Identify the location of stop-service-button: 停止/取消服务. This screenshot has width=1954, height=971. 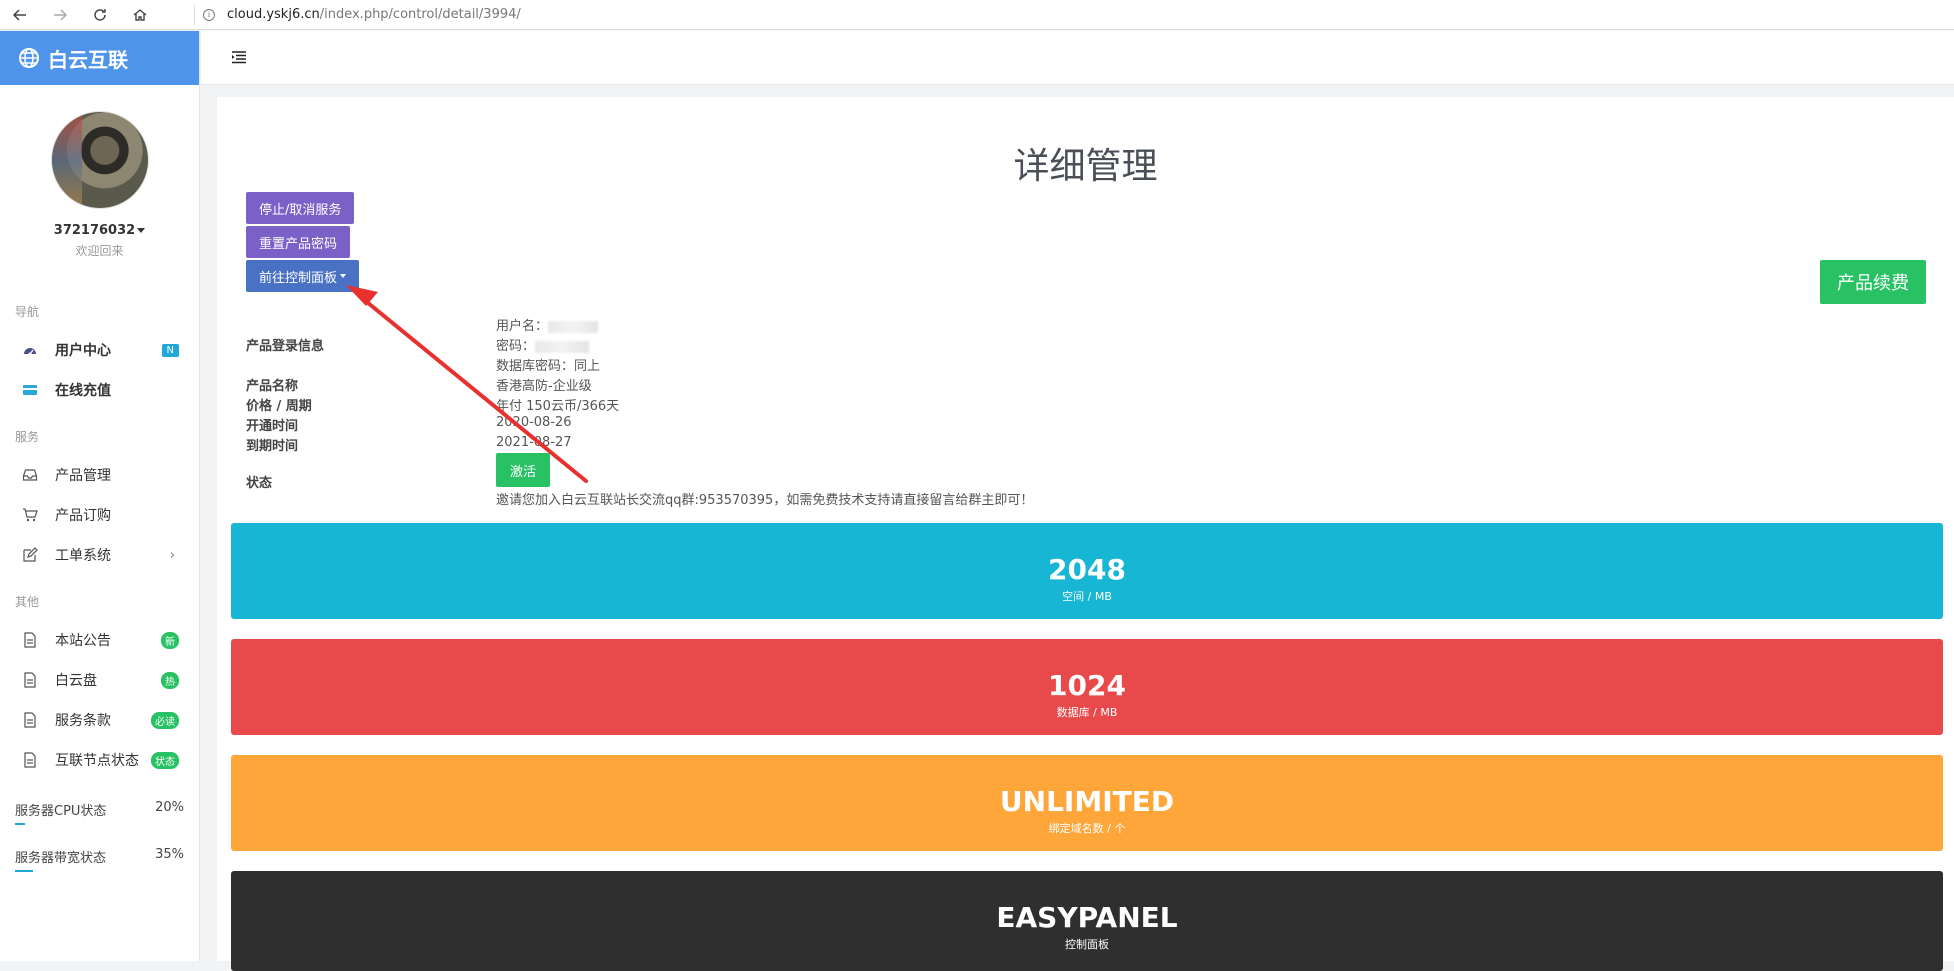
(300, 208).